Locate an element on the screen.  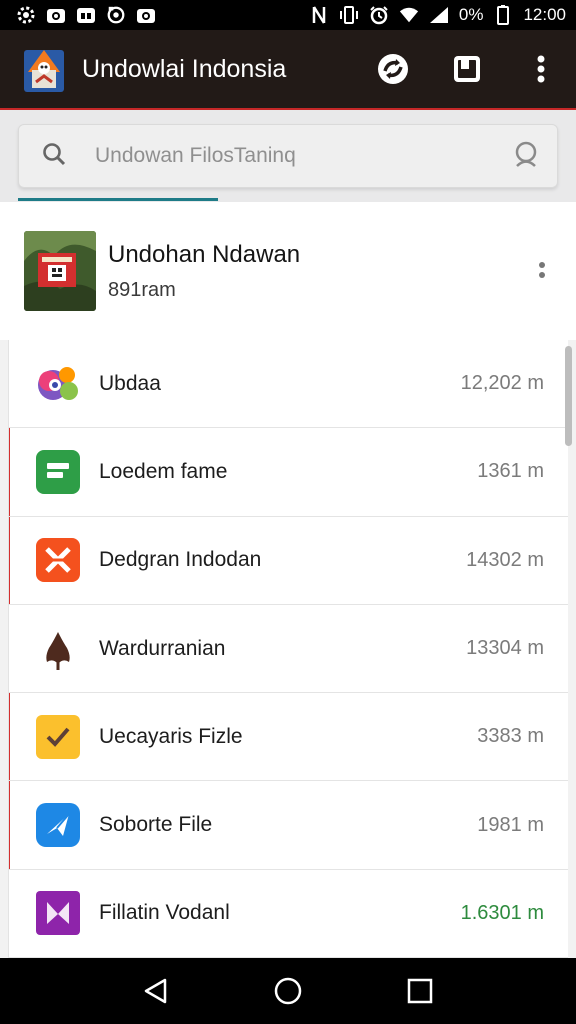
item-size: 1.6301 m is located at coordinates (502, 912).